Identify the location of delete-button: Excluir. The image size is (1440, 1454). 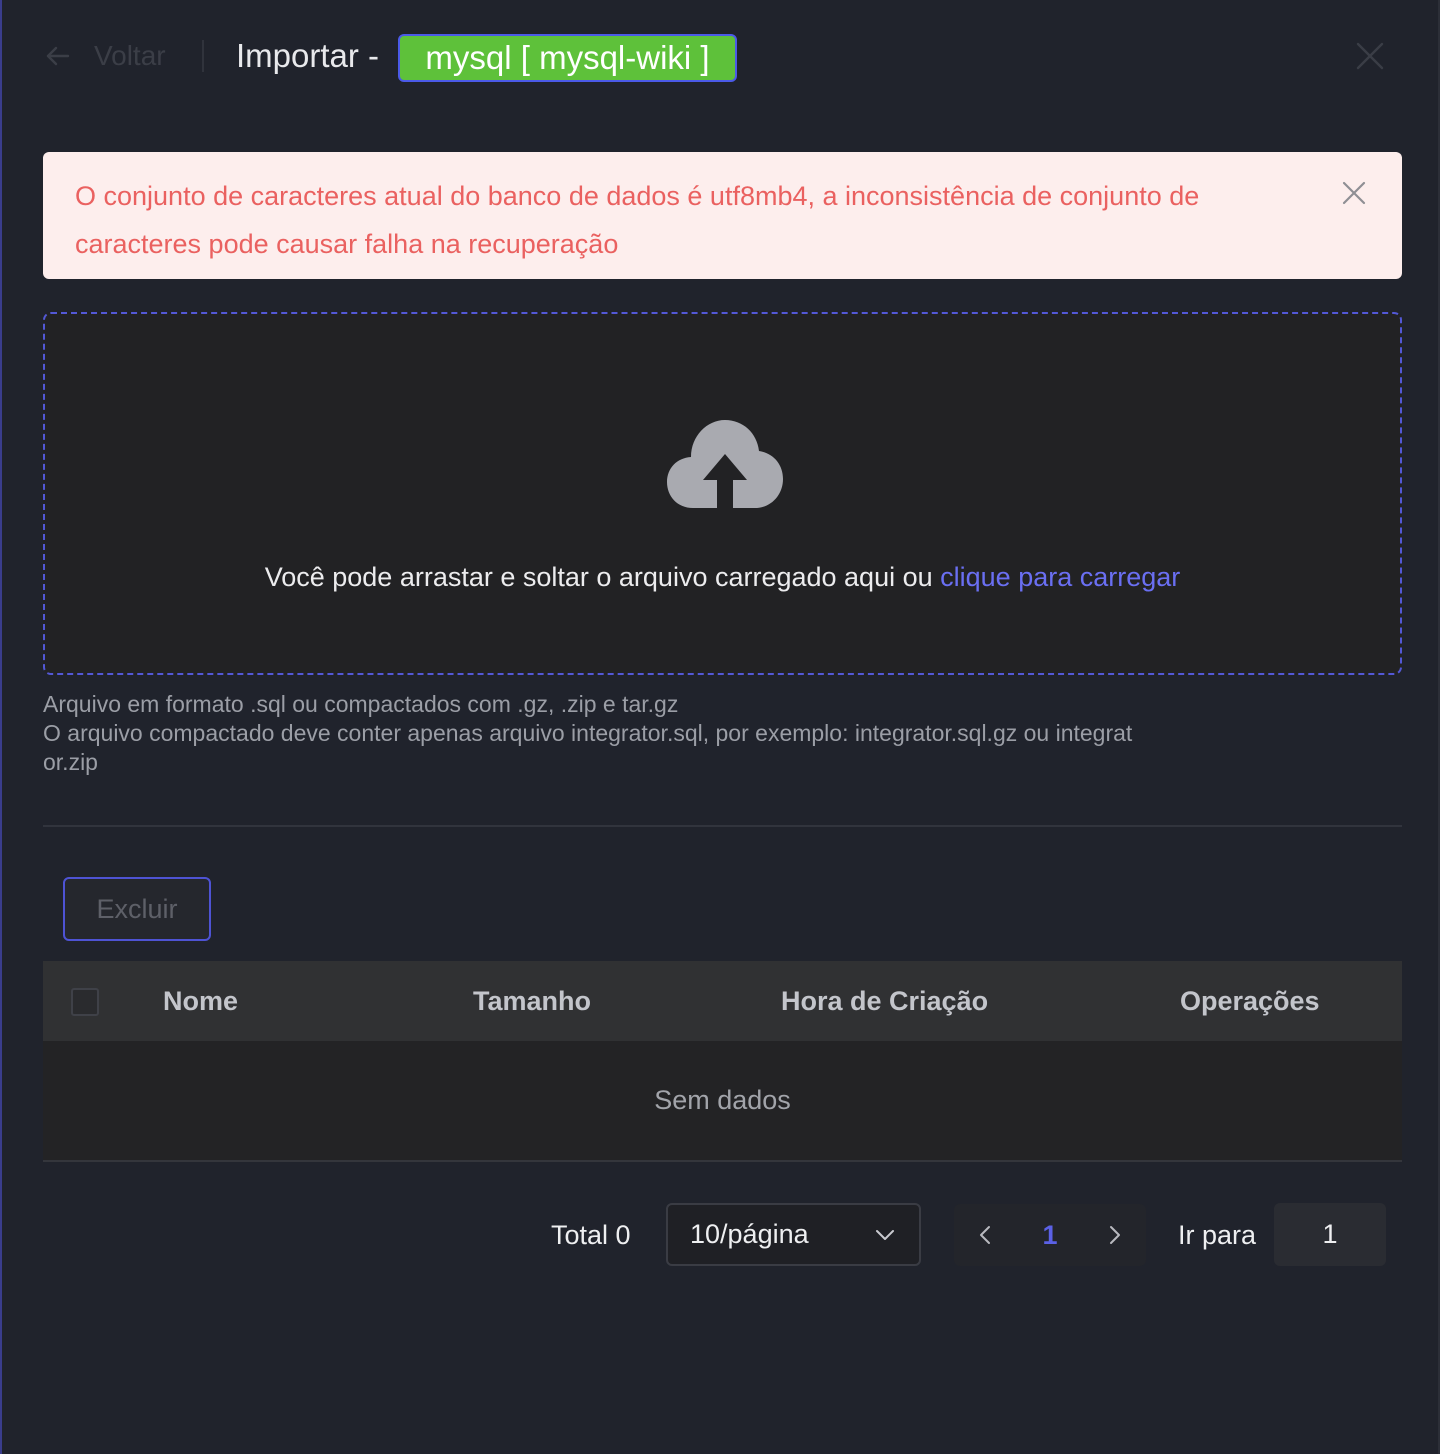
(137, 909).